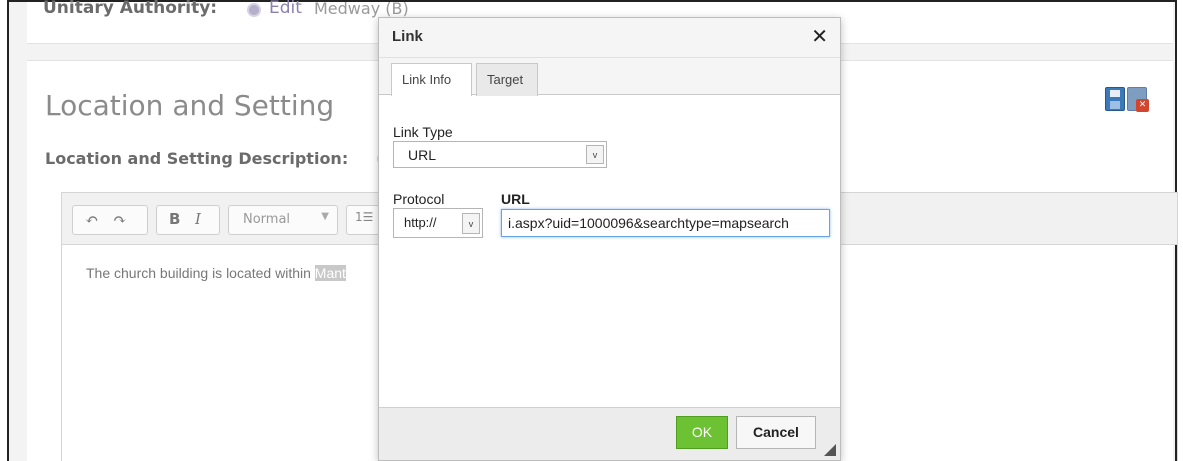 This screenshot has height=461, width=1183. I want to click on unitary-authority-value: Medway (B), so click(361, 9).